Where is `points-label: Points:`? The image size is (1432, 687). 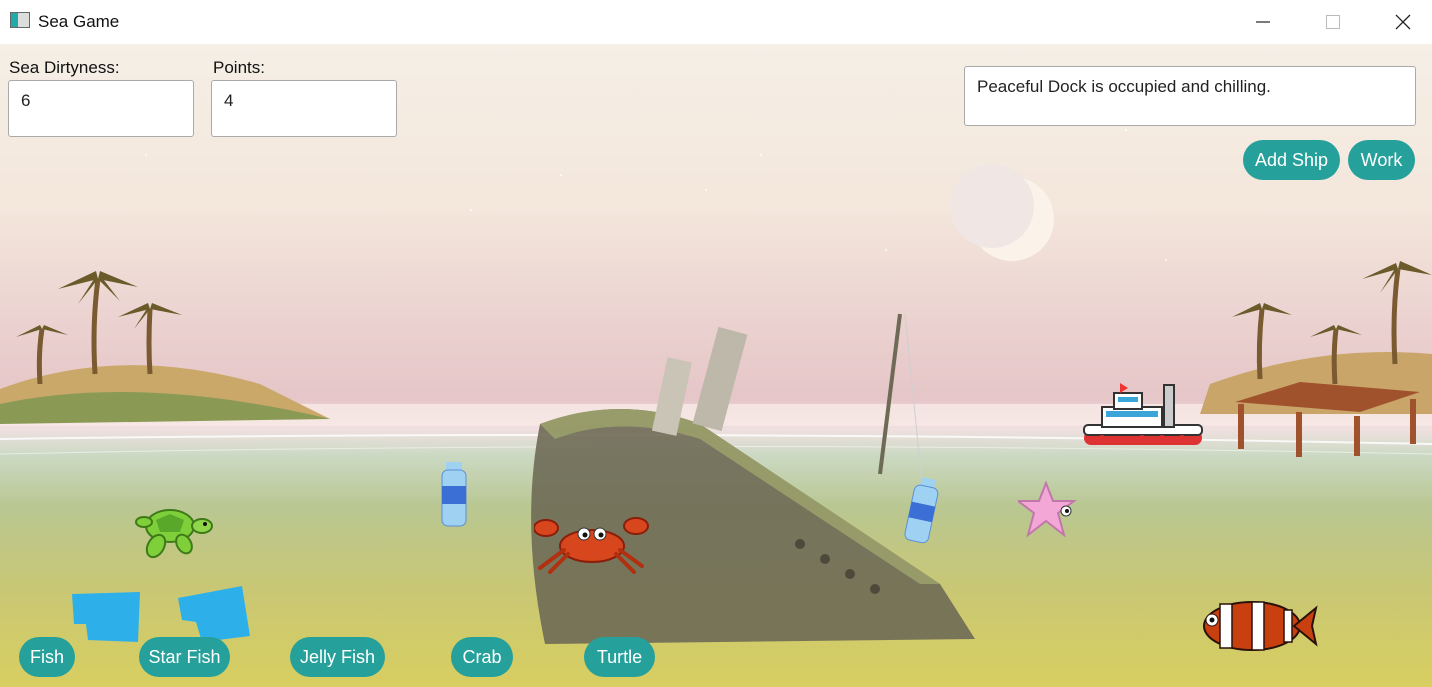
points-label: Points: is located at coordinates (239, 67).